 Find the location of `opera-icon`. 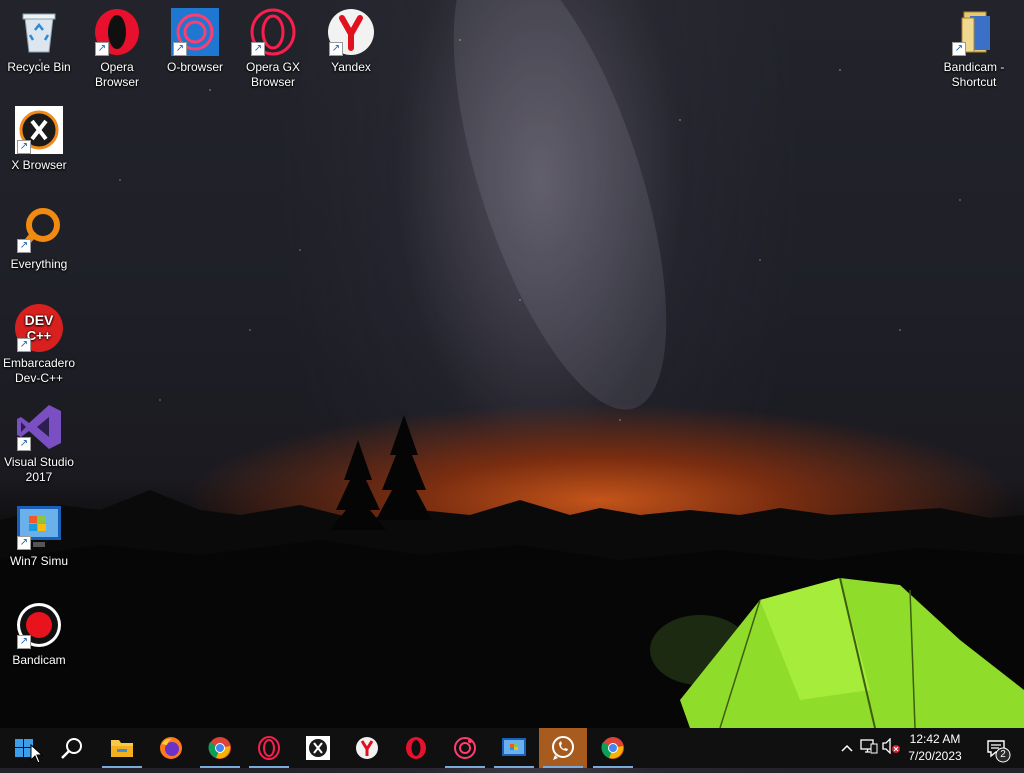

opera-icon is located at coordinates (416, 748).